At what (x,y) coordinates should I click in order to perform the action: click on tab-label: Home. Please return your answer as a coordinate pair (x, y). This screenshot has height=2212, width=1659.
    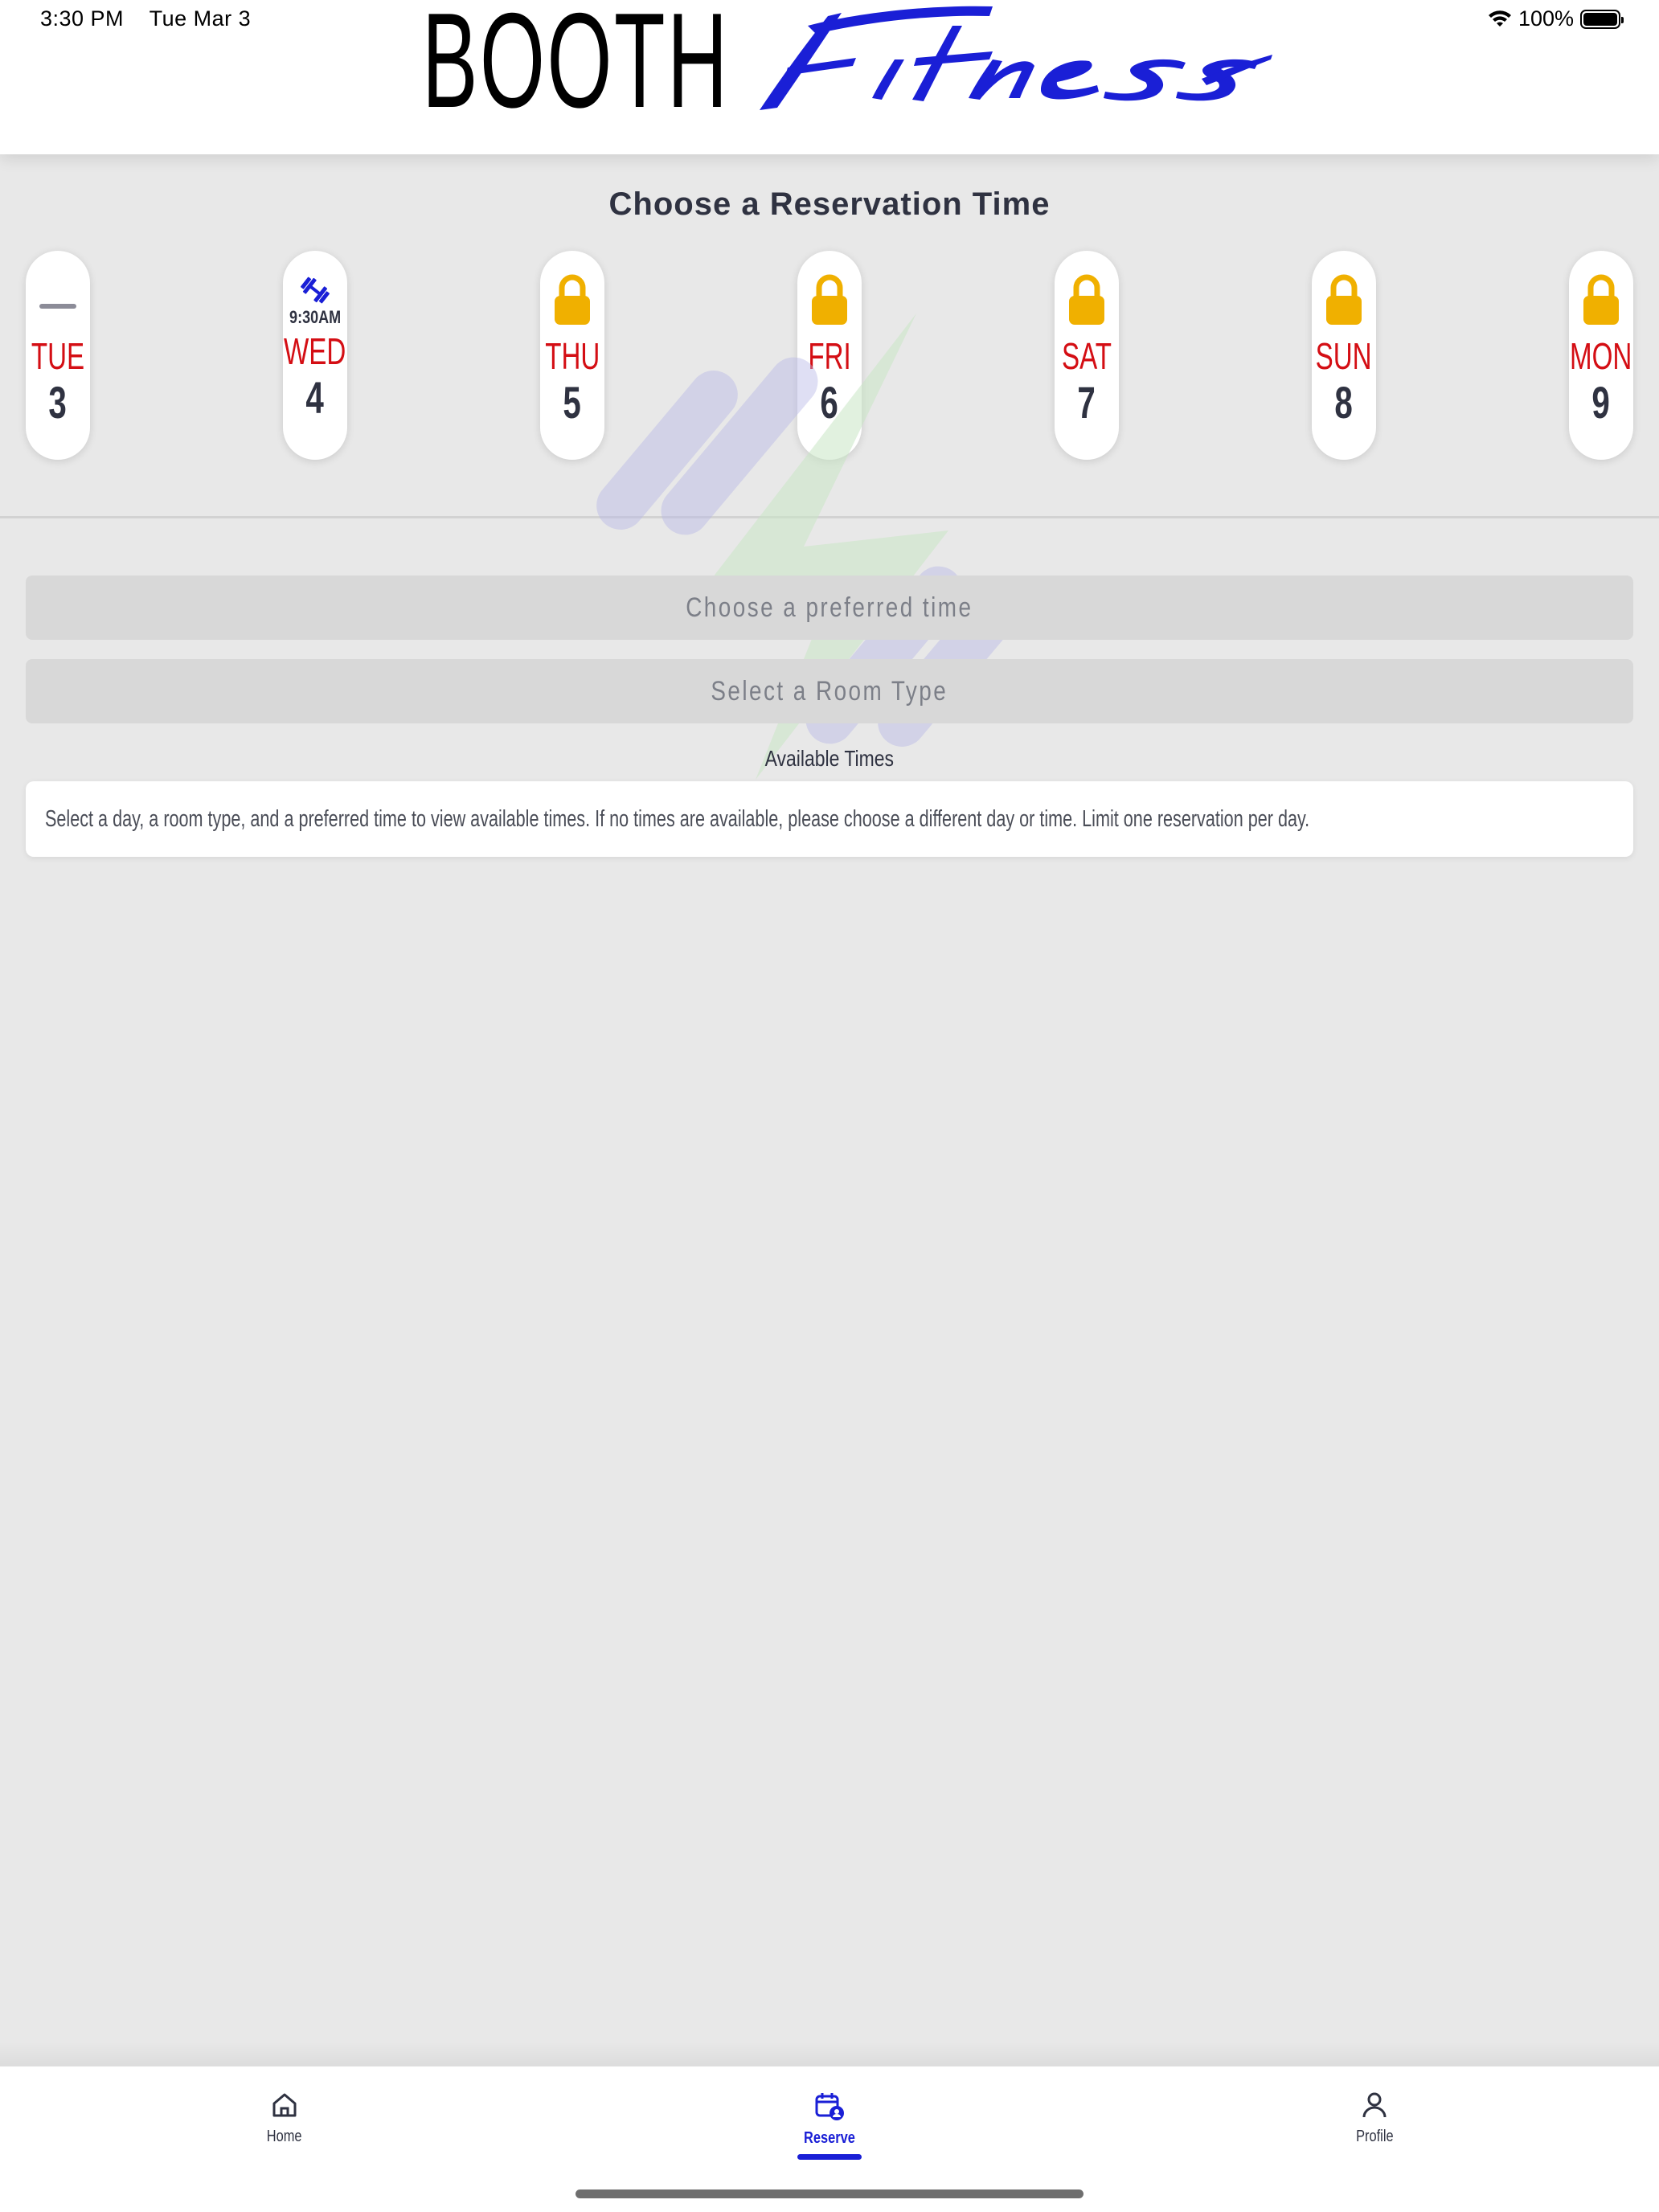
    Looking at the image, I should click on (284, 2136).